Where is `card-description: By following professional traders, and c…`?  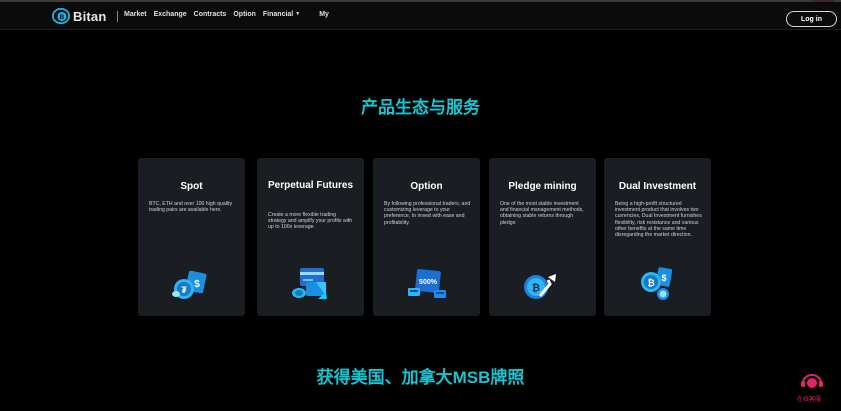
card-description: By following professional traders, and c… is located at coordinates (427, 213).